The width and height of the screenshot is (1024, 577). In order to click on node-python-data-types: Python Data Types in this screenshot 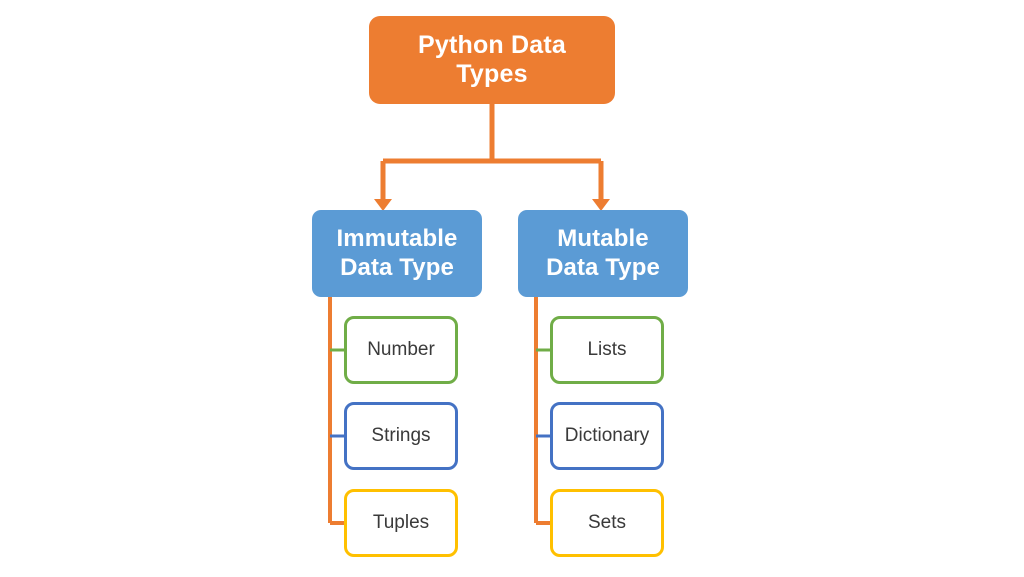, I will do `click(492, 60)`.